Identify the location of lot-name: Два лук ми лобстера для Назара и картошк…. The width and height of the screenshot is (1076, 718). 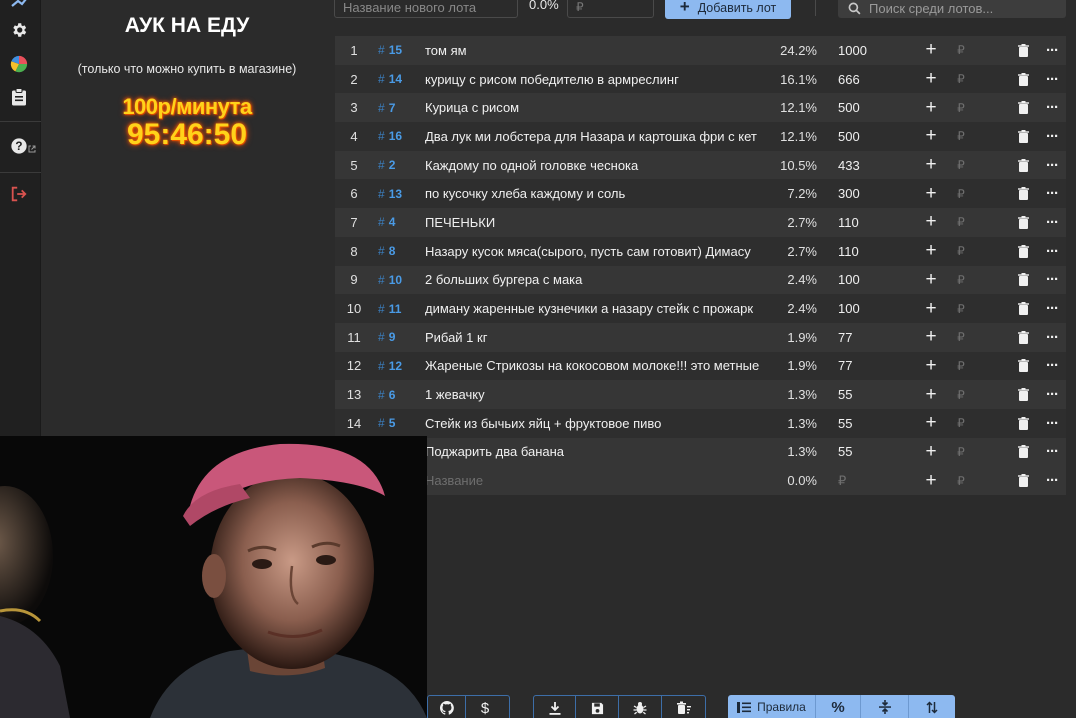
(594, 136).